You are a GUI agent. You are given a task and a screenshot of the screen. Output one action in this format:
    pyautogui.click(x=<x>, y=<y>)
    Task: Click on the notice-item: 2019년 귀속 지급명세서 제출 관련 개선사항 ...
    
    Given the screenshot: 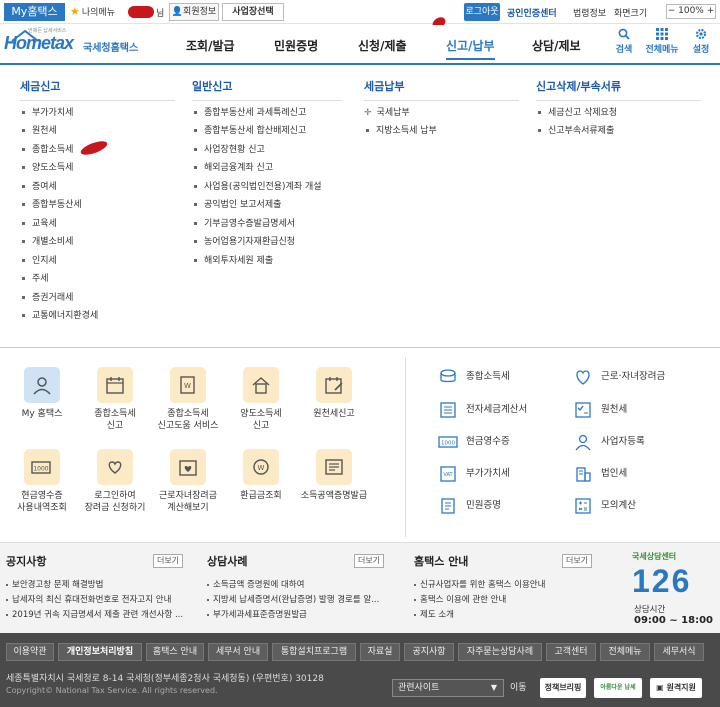 What is the action you would take?
    pyautogui.click(x=94, y=615)
    